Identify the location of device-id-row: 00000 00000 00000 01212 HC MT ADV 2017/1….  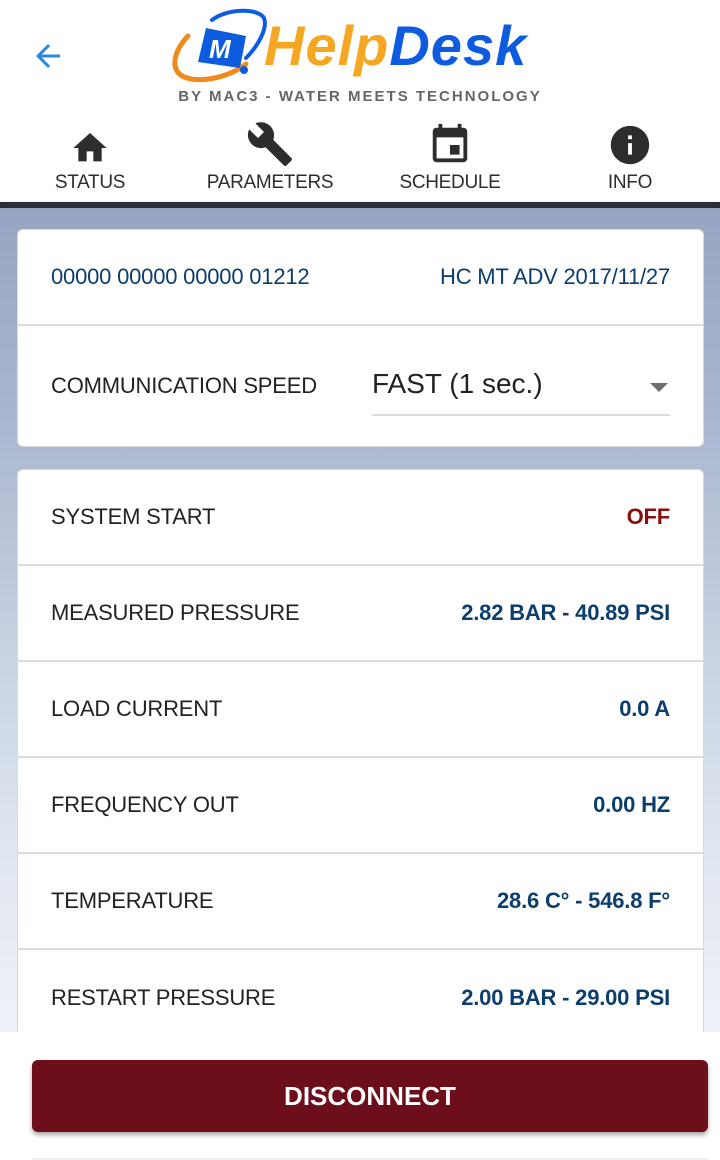
(360, 278).